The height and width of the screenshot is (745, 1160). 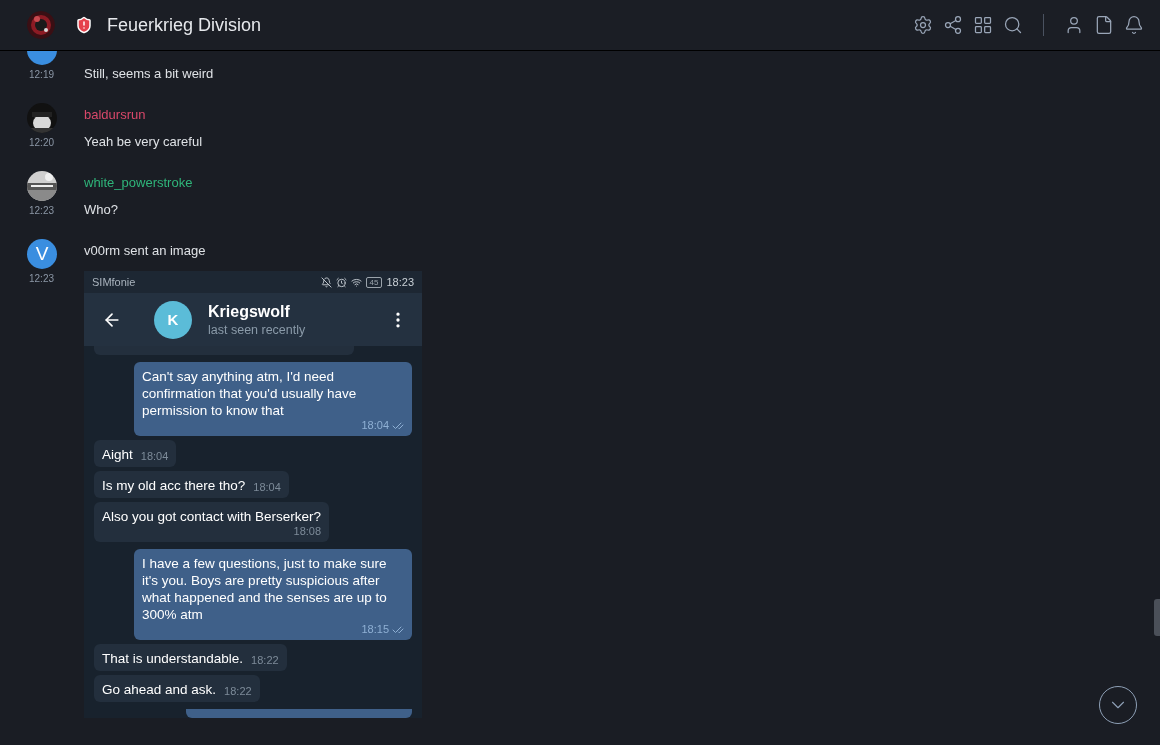 I want to click on wifi-icon, so click(x=356, y=282).